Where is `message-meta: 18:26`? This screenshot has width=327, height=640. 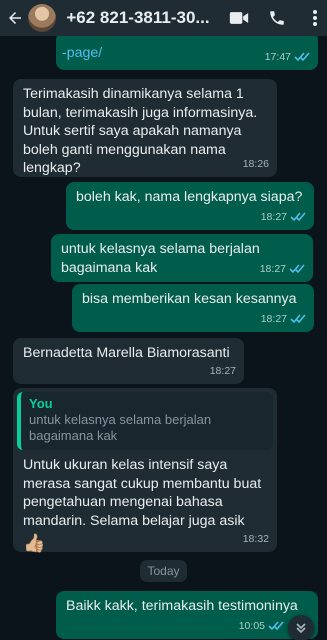
message-meta: 18:26 is located at coordinates (256, 164).